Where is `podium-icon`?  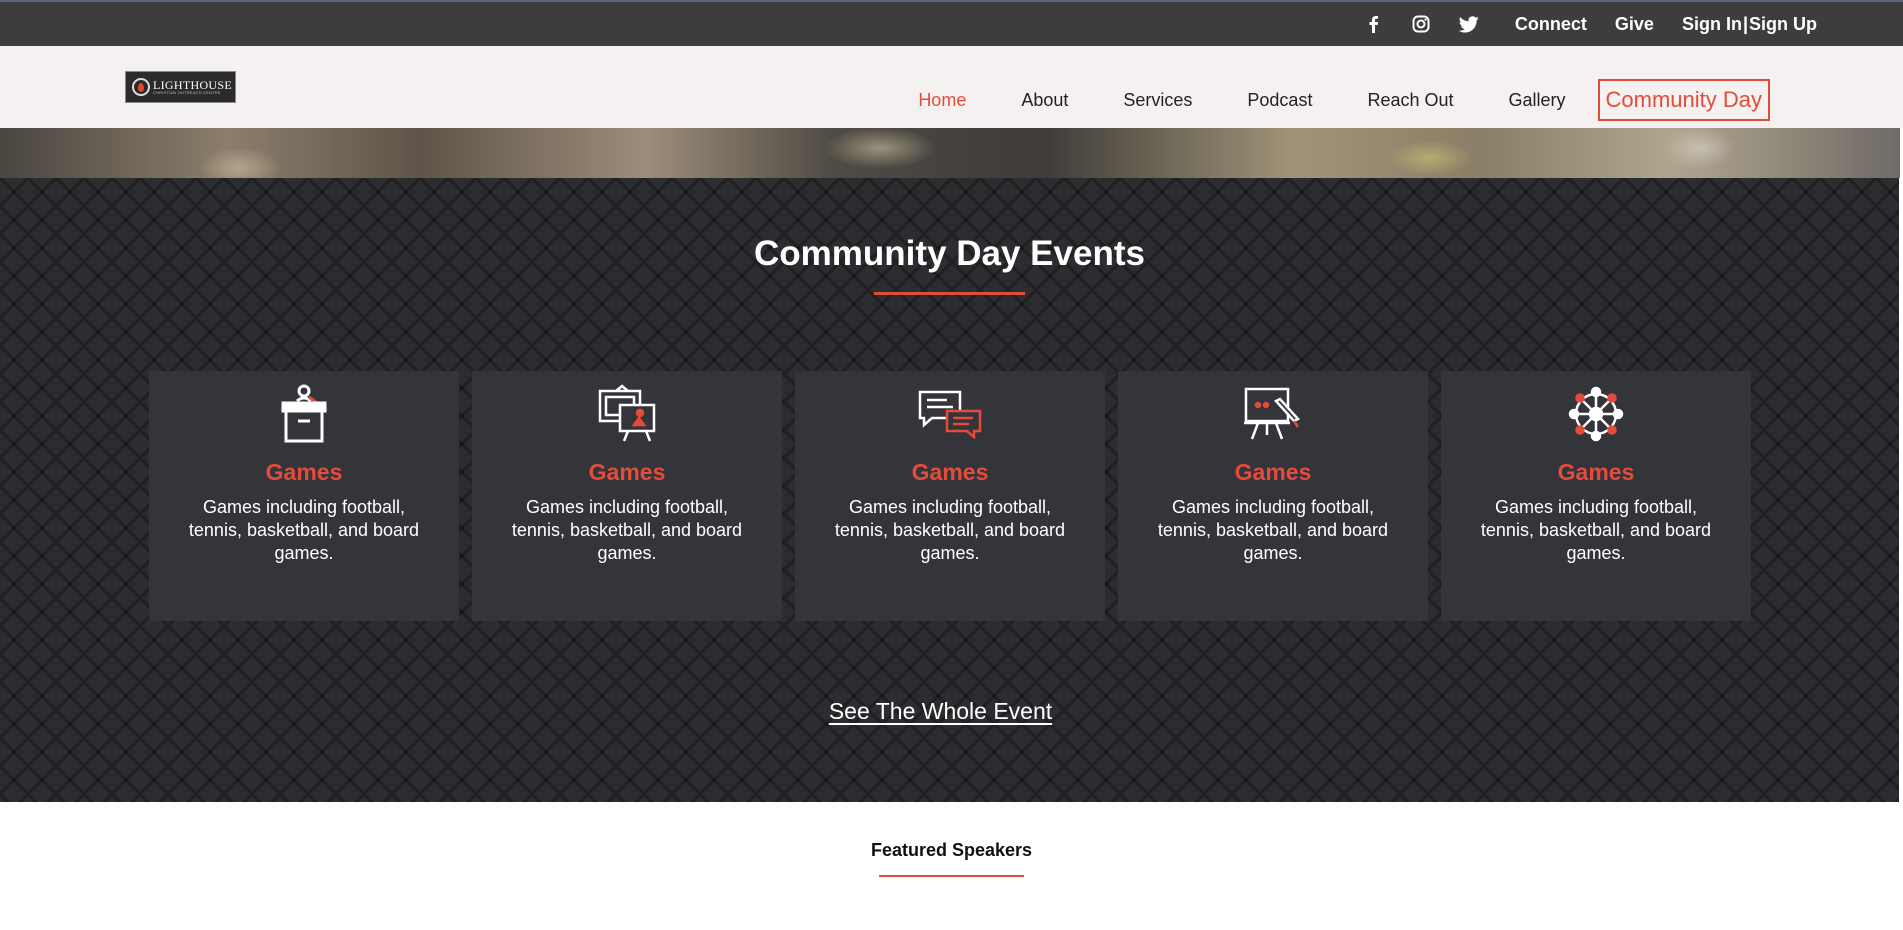 podium-icon is located at coordinates (304, 414).